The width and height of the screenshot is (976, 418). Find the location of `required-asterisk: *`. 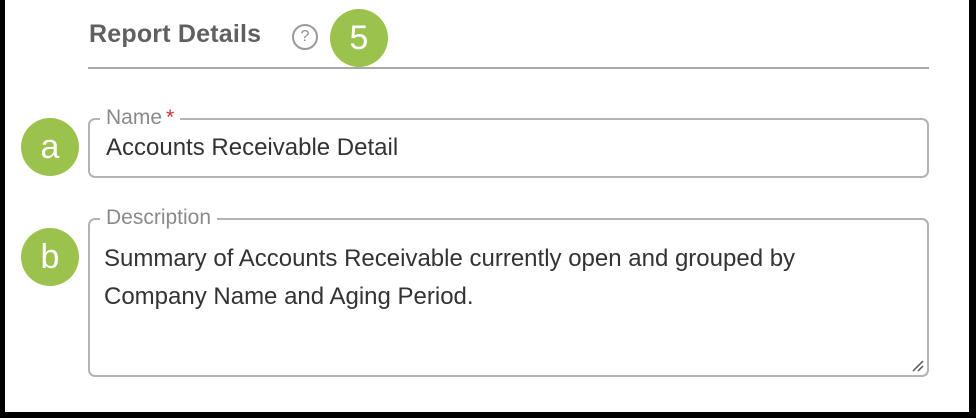

required-asterisk: * is located at coordinates (170, 117).